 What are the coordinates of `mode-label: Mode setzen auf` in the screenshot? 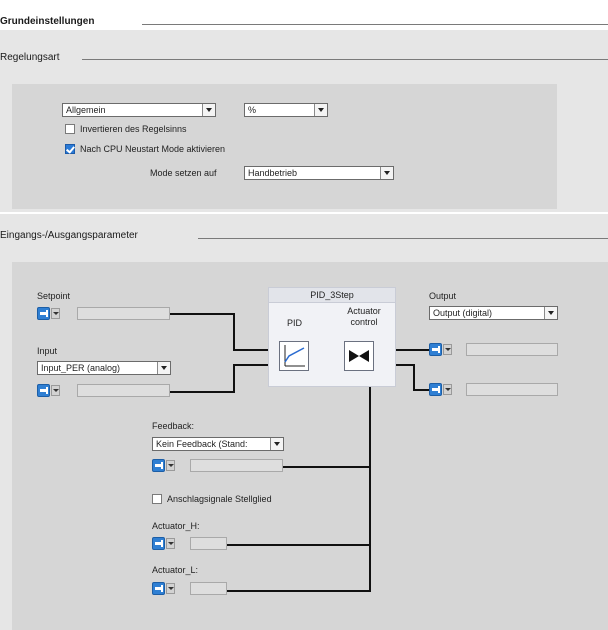 It's located at (183, 173).